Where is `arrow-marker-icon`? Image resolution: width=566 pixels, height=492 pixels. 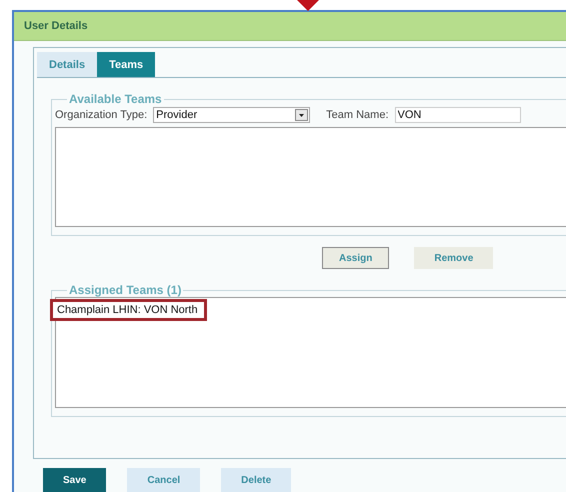
arrow-marker-icon is located at coordinates (308, 5).